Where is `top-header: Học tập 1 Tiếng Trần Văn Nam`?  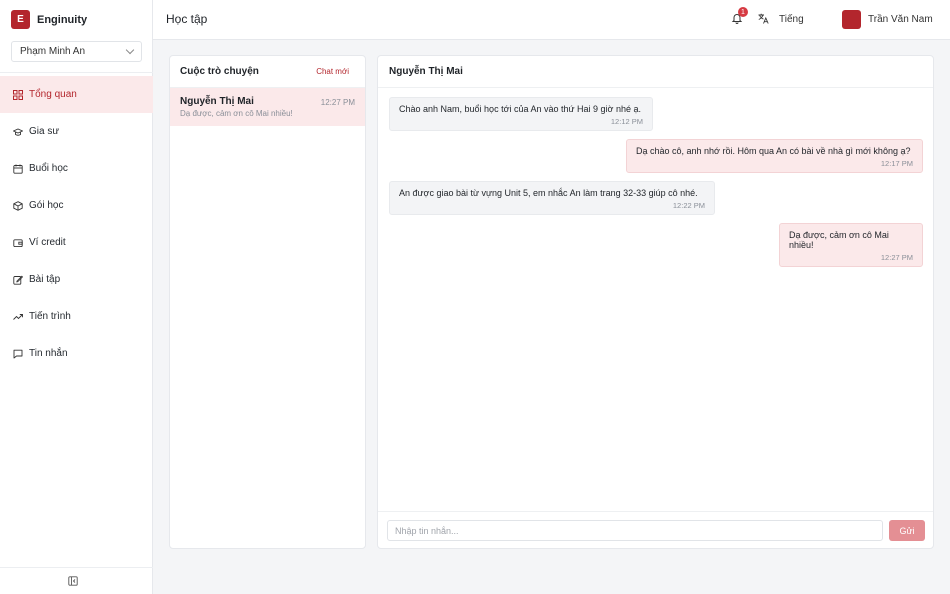
top-header: Học tập 1 Tiếng Trần Văn Nam is located at coordinates (551, 20).